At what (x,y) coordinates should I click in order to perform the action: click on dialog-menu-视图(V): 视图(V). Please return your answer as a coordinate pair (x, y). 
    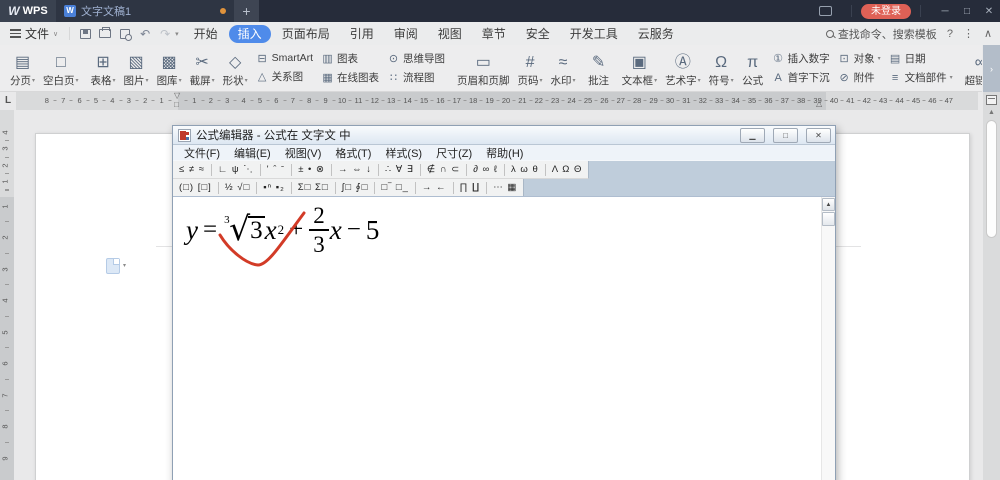
    Looking at the image, I should click on (303, 153).